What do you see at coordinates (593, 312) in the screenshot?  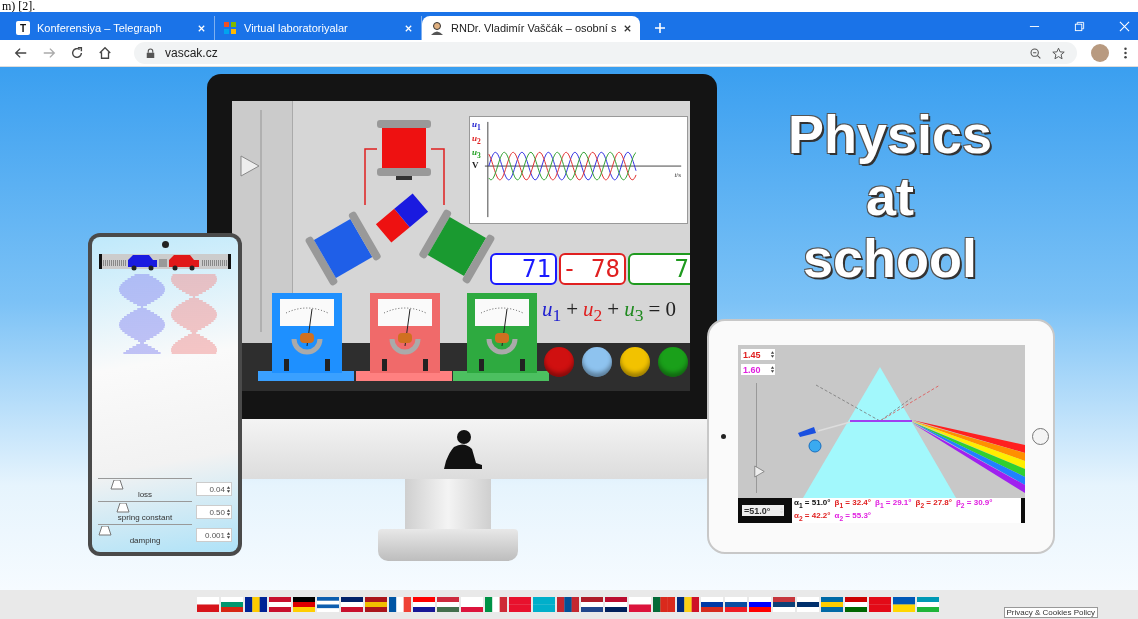 I see `equation-term: u$_{2}$` at bounding box center [593, 312].